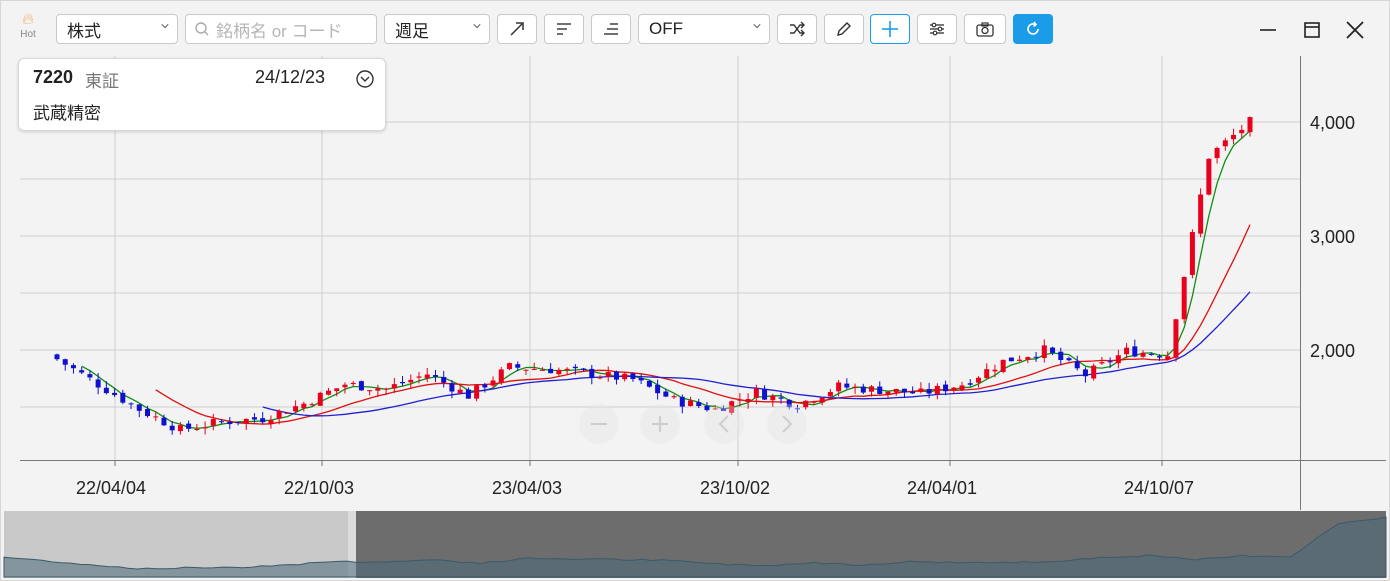  I want to click on maximize-icon, so click(1312, 30).